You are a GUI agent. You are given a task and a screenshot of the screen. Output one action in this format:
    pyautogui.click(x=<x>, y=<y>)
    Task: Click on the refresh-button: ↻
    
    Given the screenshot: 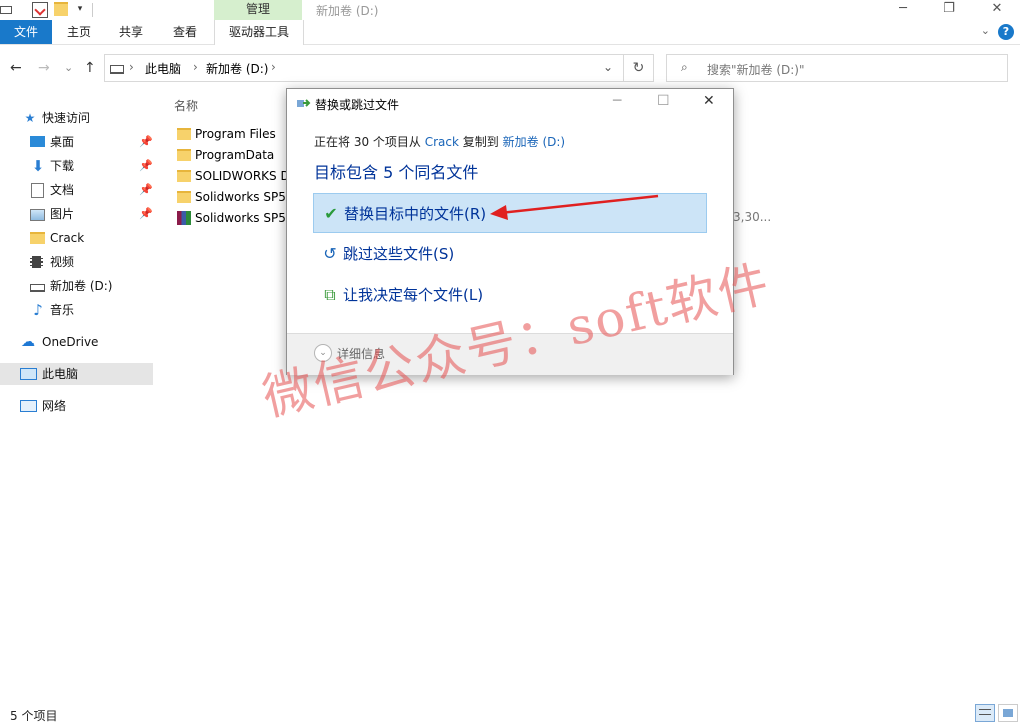 What is the action you would take?
    pyautogui.click(x=639, y=68)
    